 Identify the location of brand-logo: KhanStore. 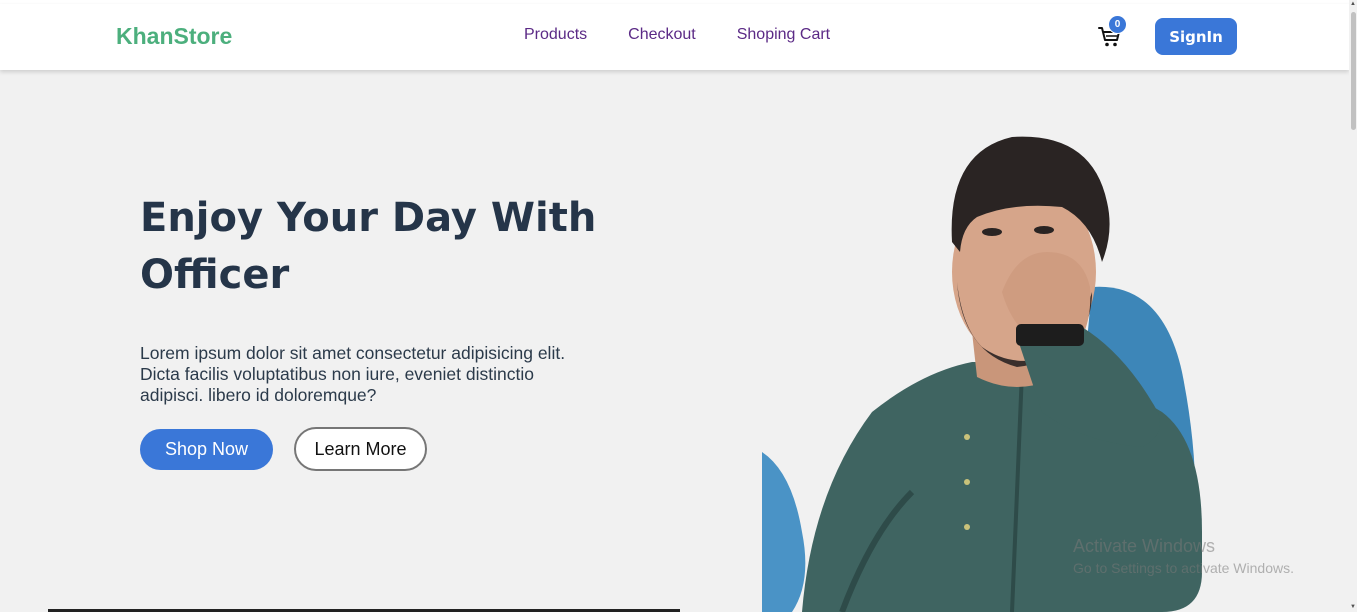
(174, 36).